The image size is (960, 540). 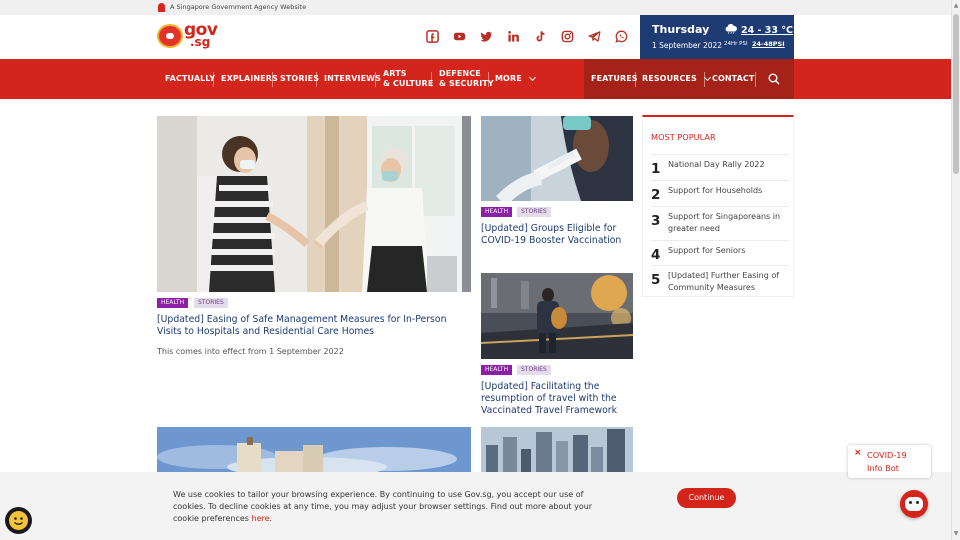 I want to click on vertical-scrollbar: ▲ ▼, so click(x=955, y=270).